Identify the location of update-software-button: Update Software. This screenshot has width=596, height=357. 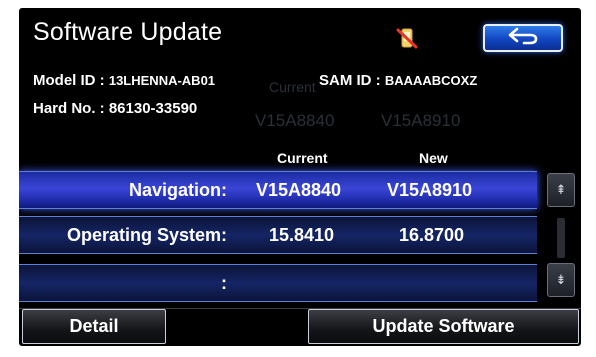
(443, 326).